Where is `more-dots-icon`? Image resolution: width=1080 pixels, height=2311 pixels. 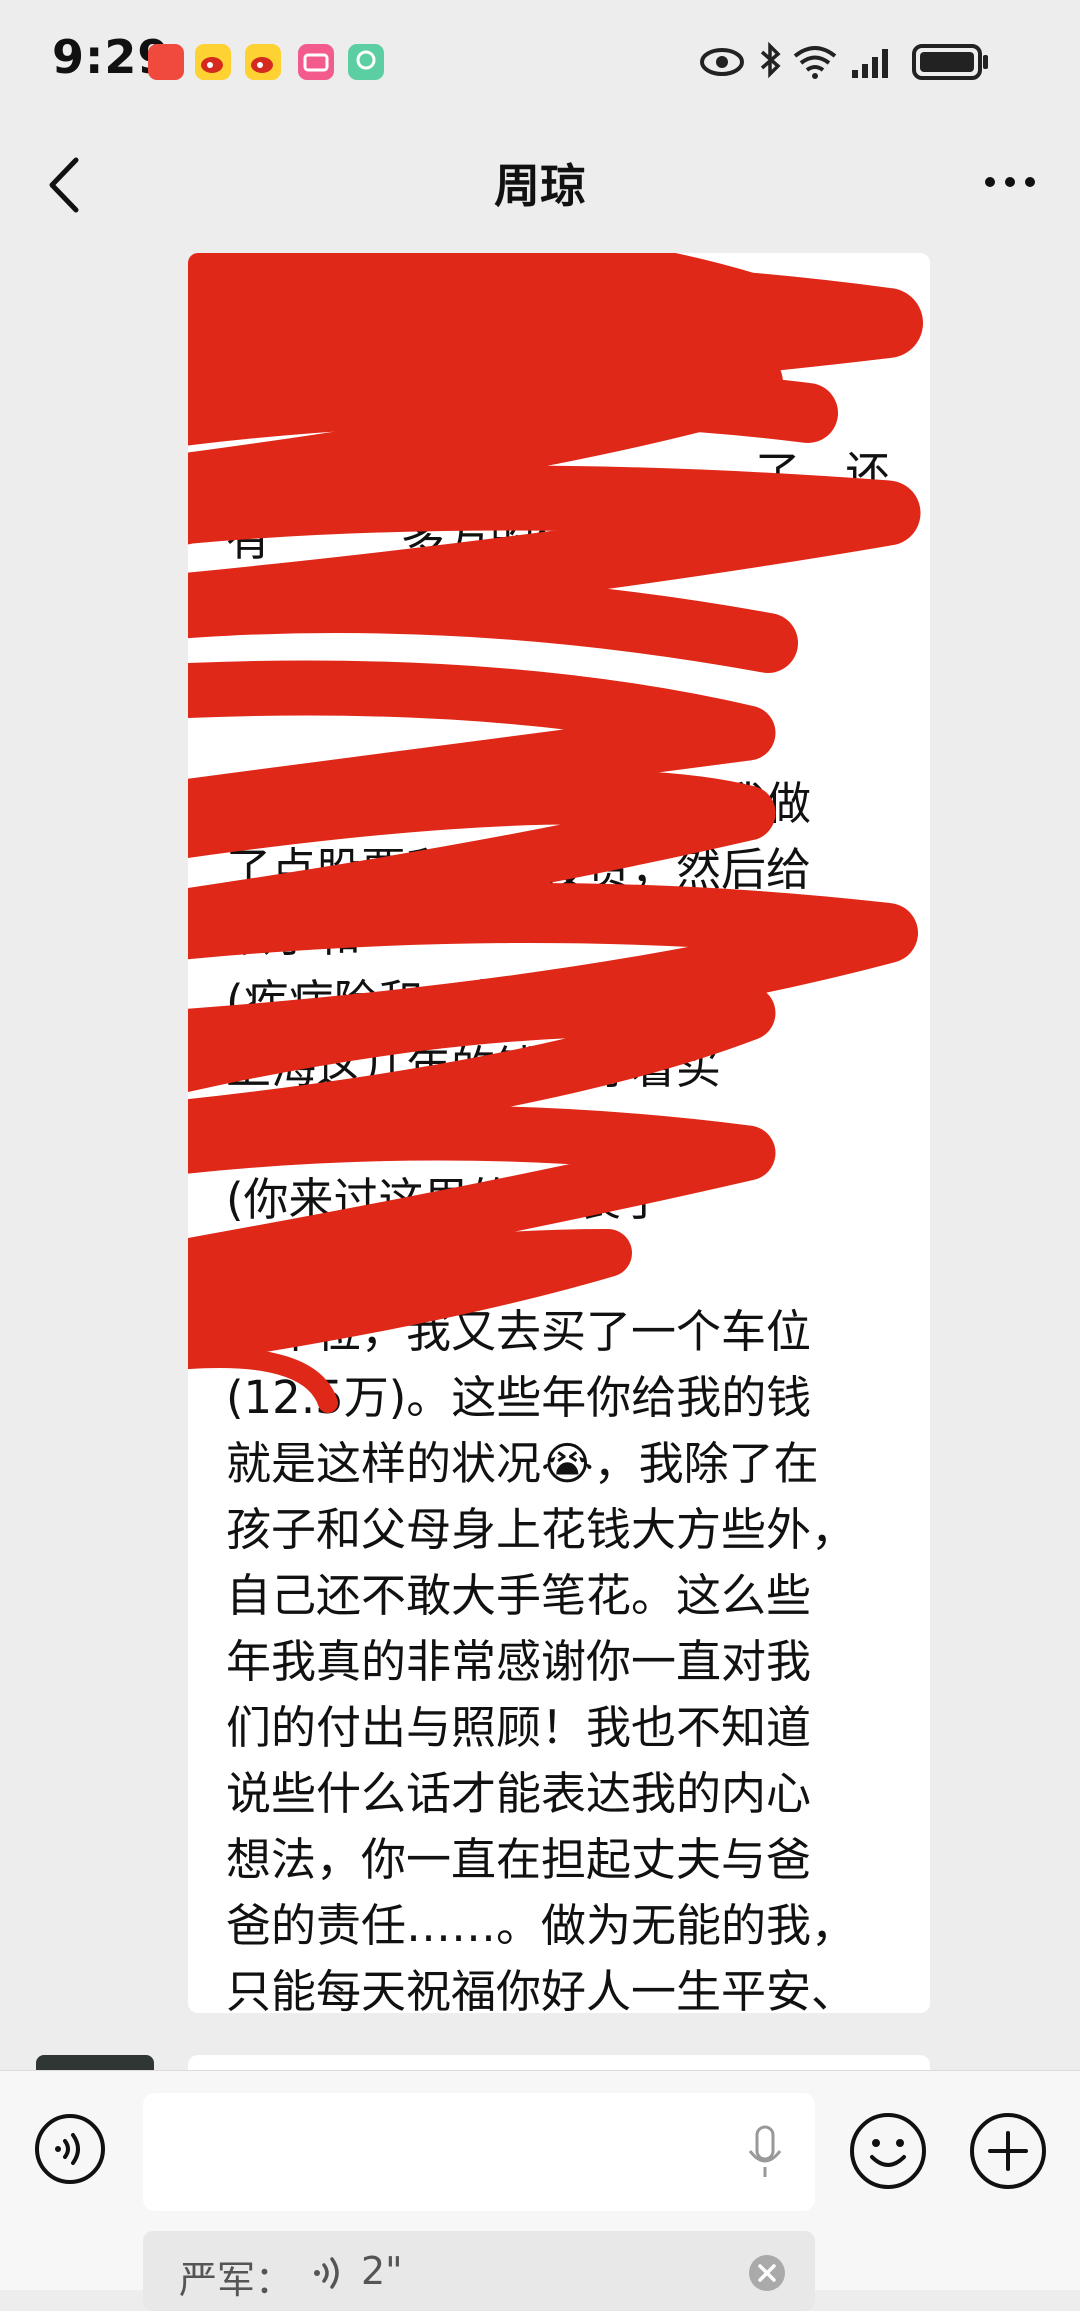 more-dots-icon is located at coordinates (1010, 182).